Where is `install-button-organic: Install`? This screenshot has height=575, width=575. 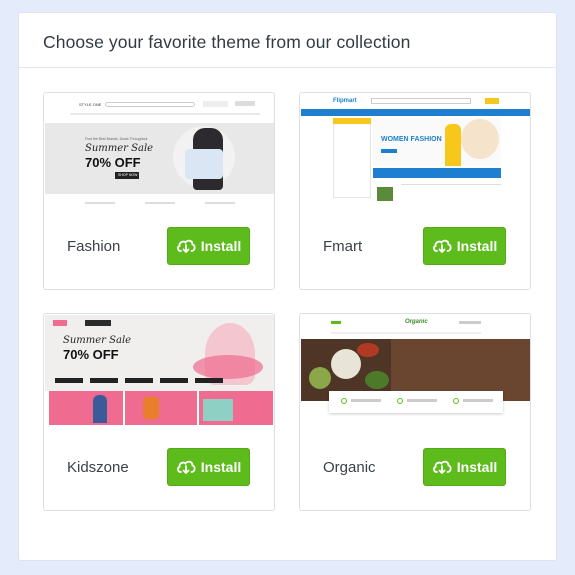
install-button-organic: Install is located at coordinates (464, 467).